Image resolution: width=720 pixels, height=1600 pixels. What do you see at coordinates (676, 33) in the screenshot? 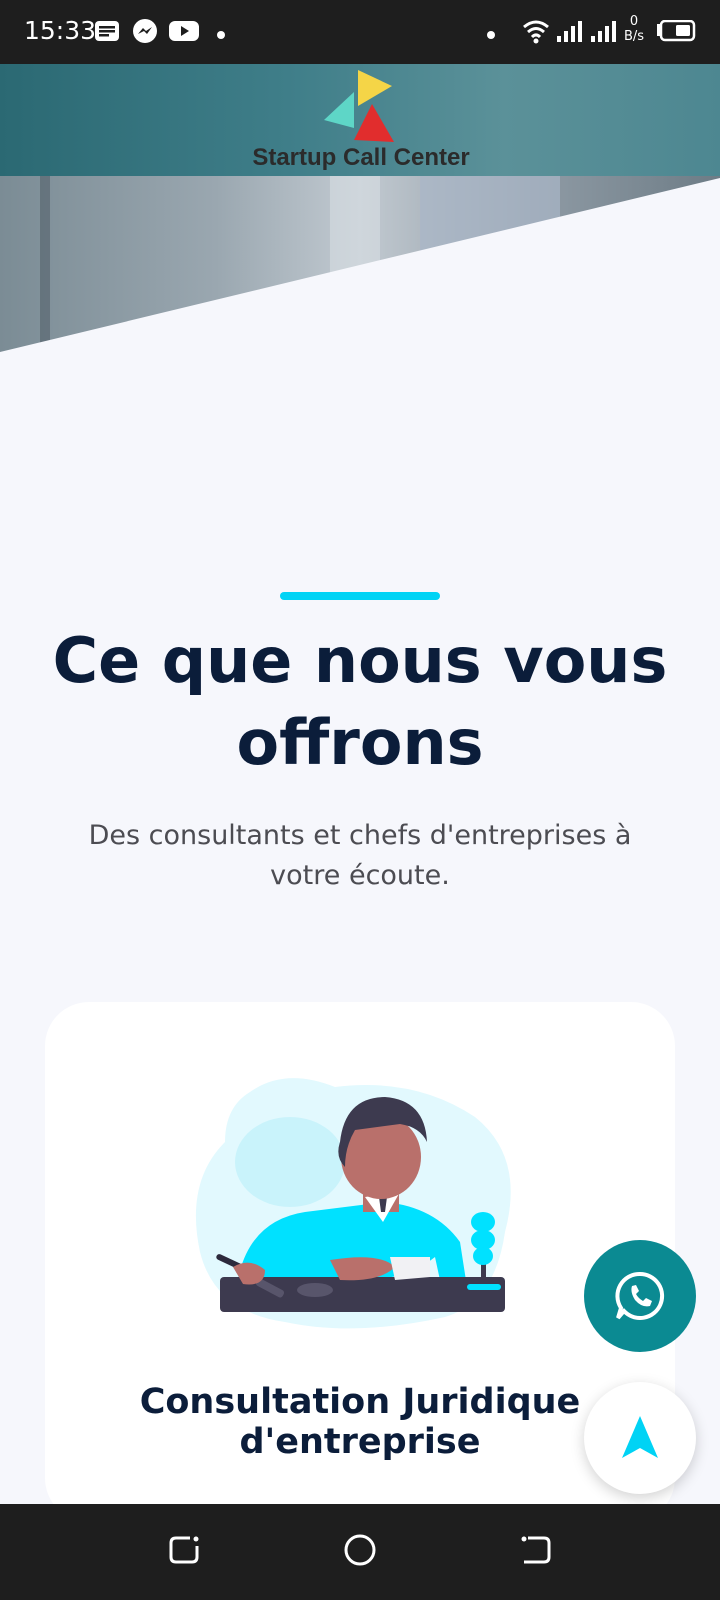
I see `battery-icon` at bounding box center [676, 33].